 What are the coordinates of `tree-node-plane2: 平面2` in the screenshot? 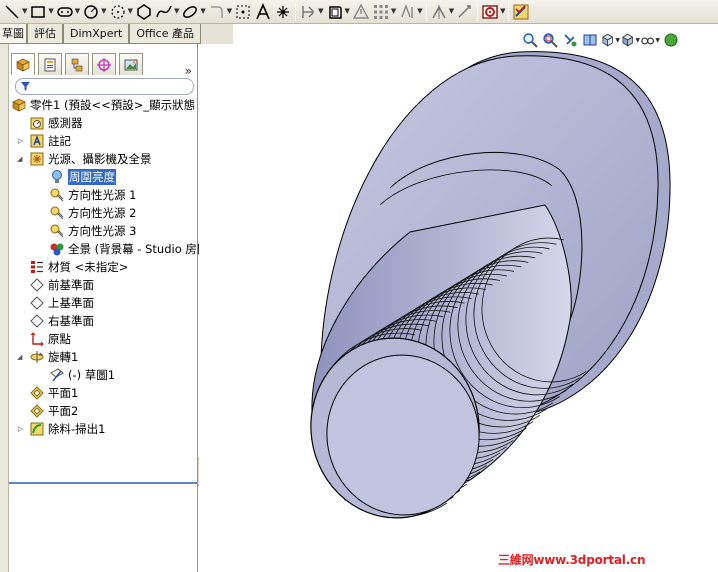 It's located at (103, 411).